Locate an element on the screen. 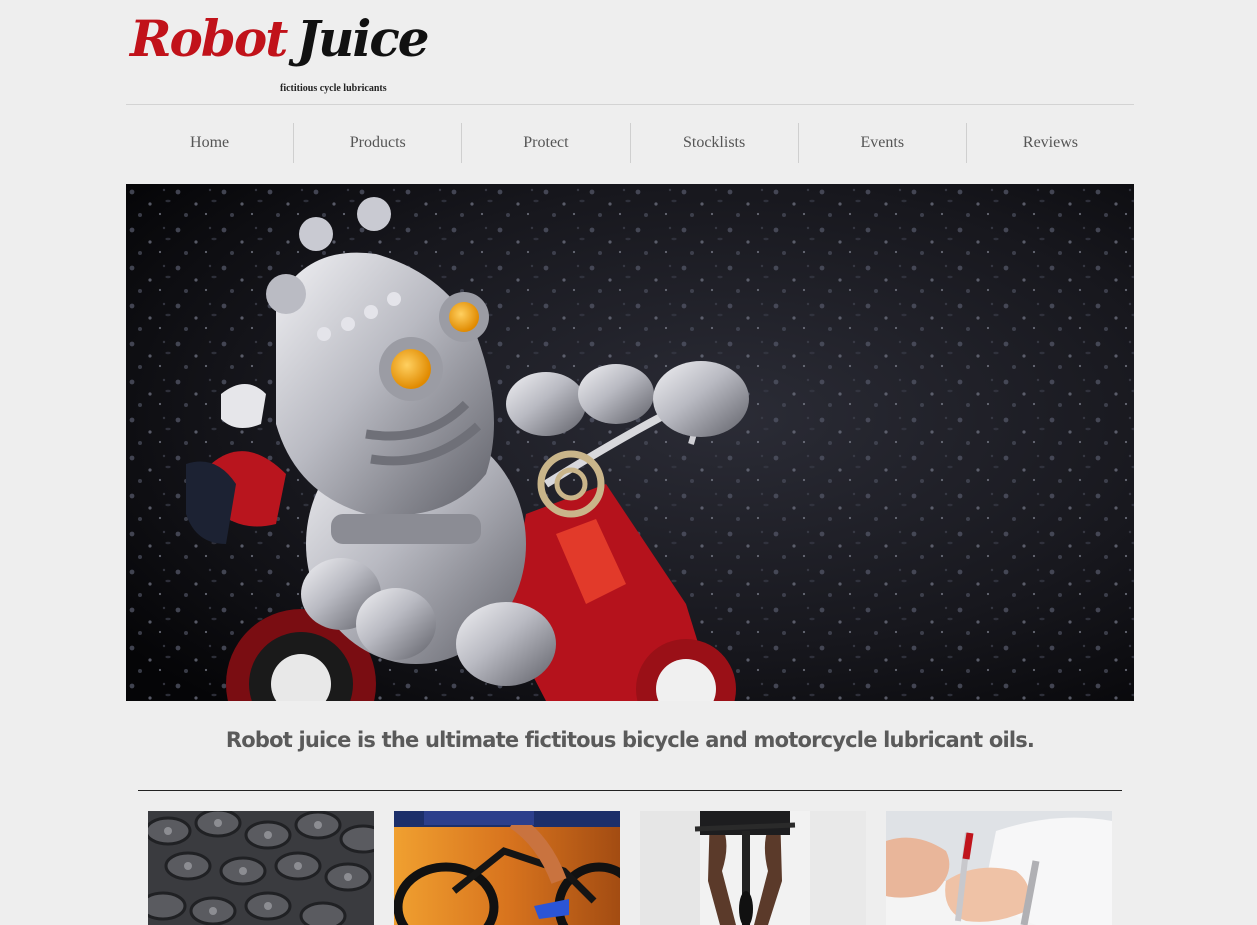  nav-item-products: Products is located at coordinates (377, 143).